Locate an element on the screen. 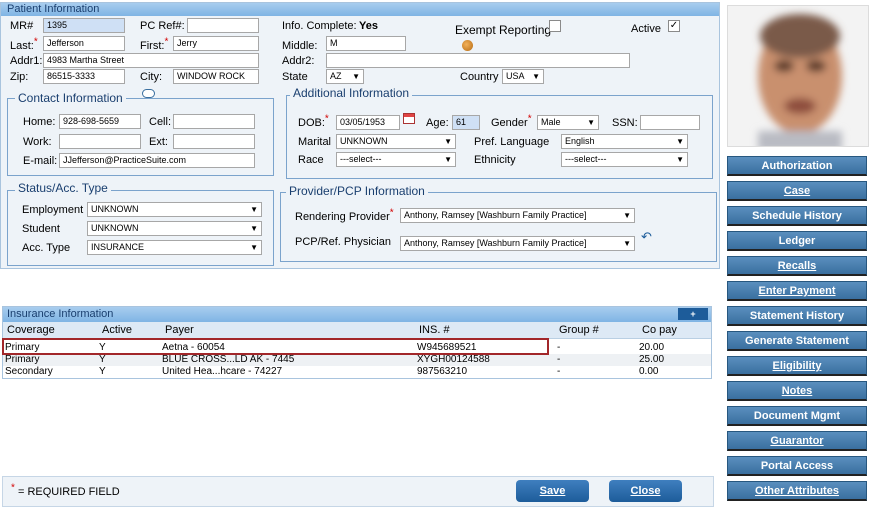 This screenshot has height=510, width=873. gender-select: Male ▼ is located at coordinates (568, 122).